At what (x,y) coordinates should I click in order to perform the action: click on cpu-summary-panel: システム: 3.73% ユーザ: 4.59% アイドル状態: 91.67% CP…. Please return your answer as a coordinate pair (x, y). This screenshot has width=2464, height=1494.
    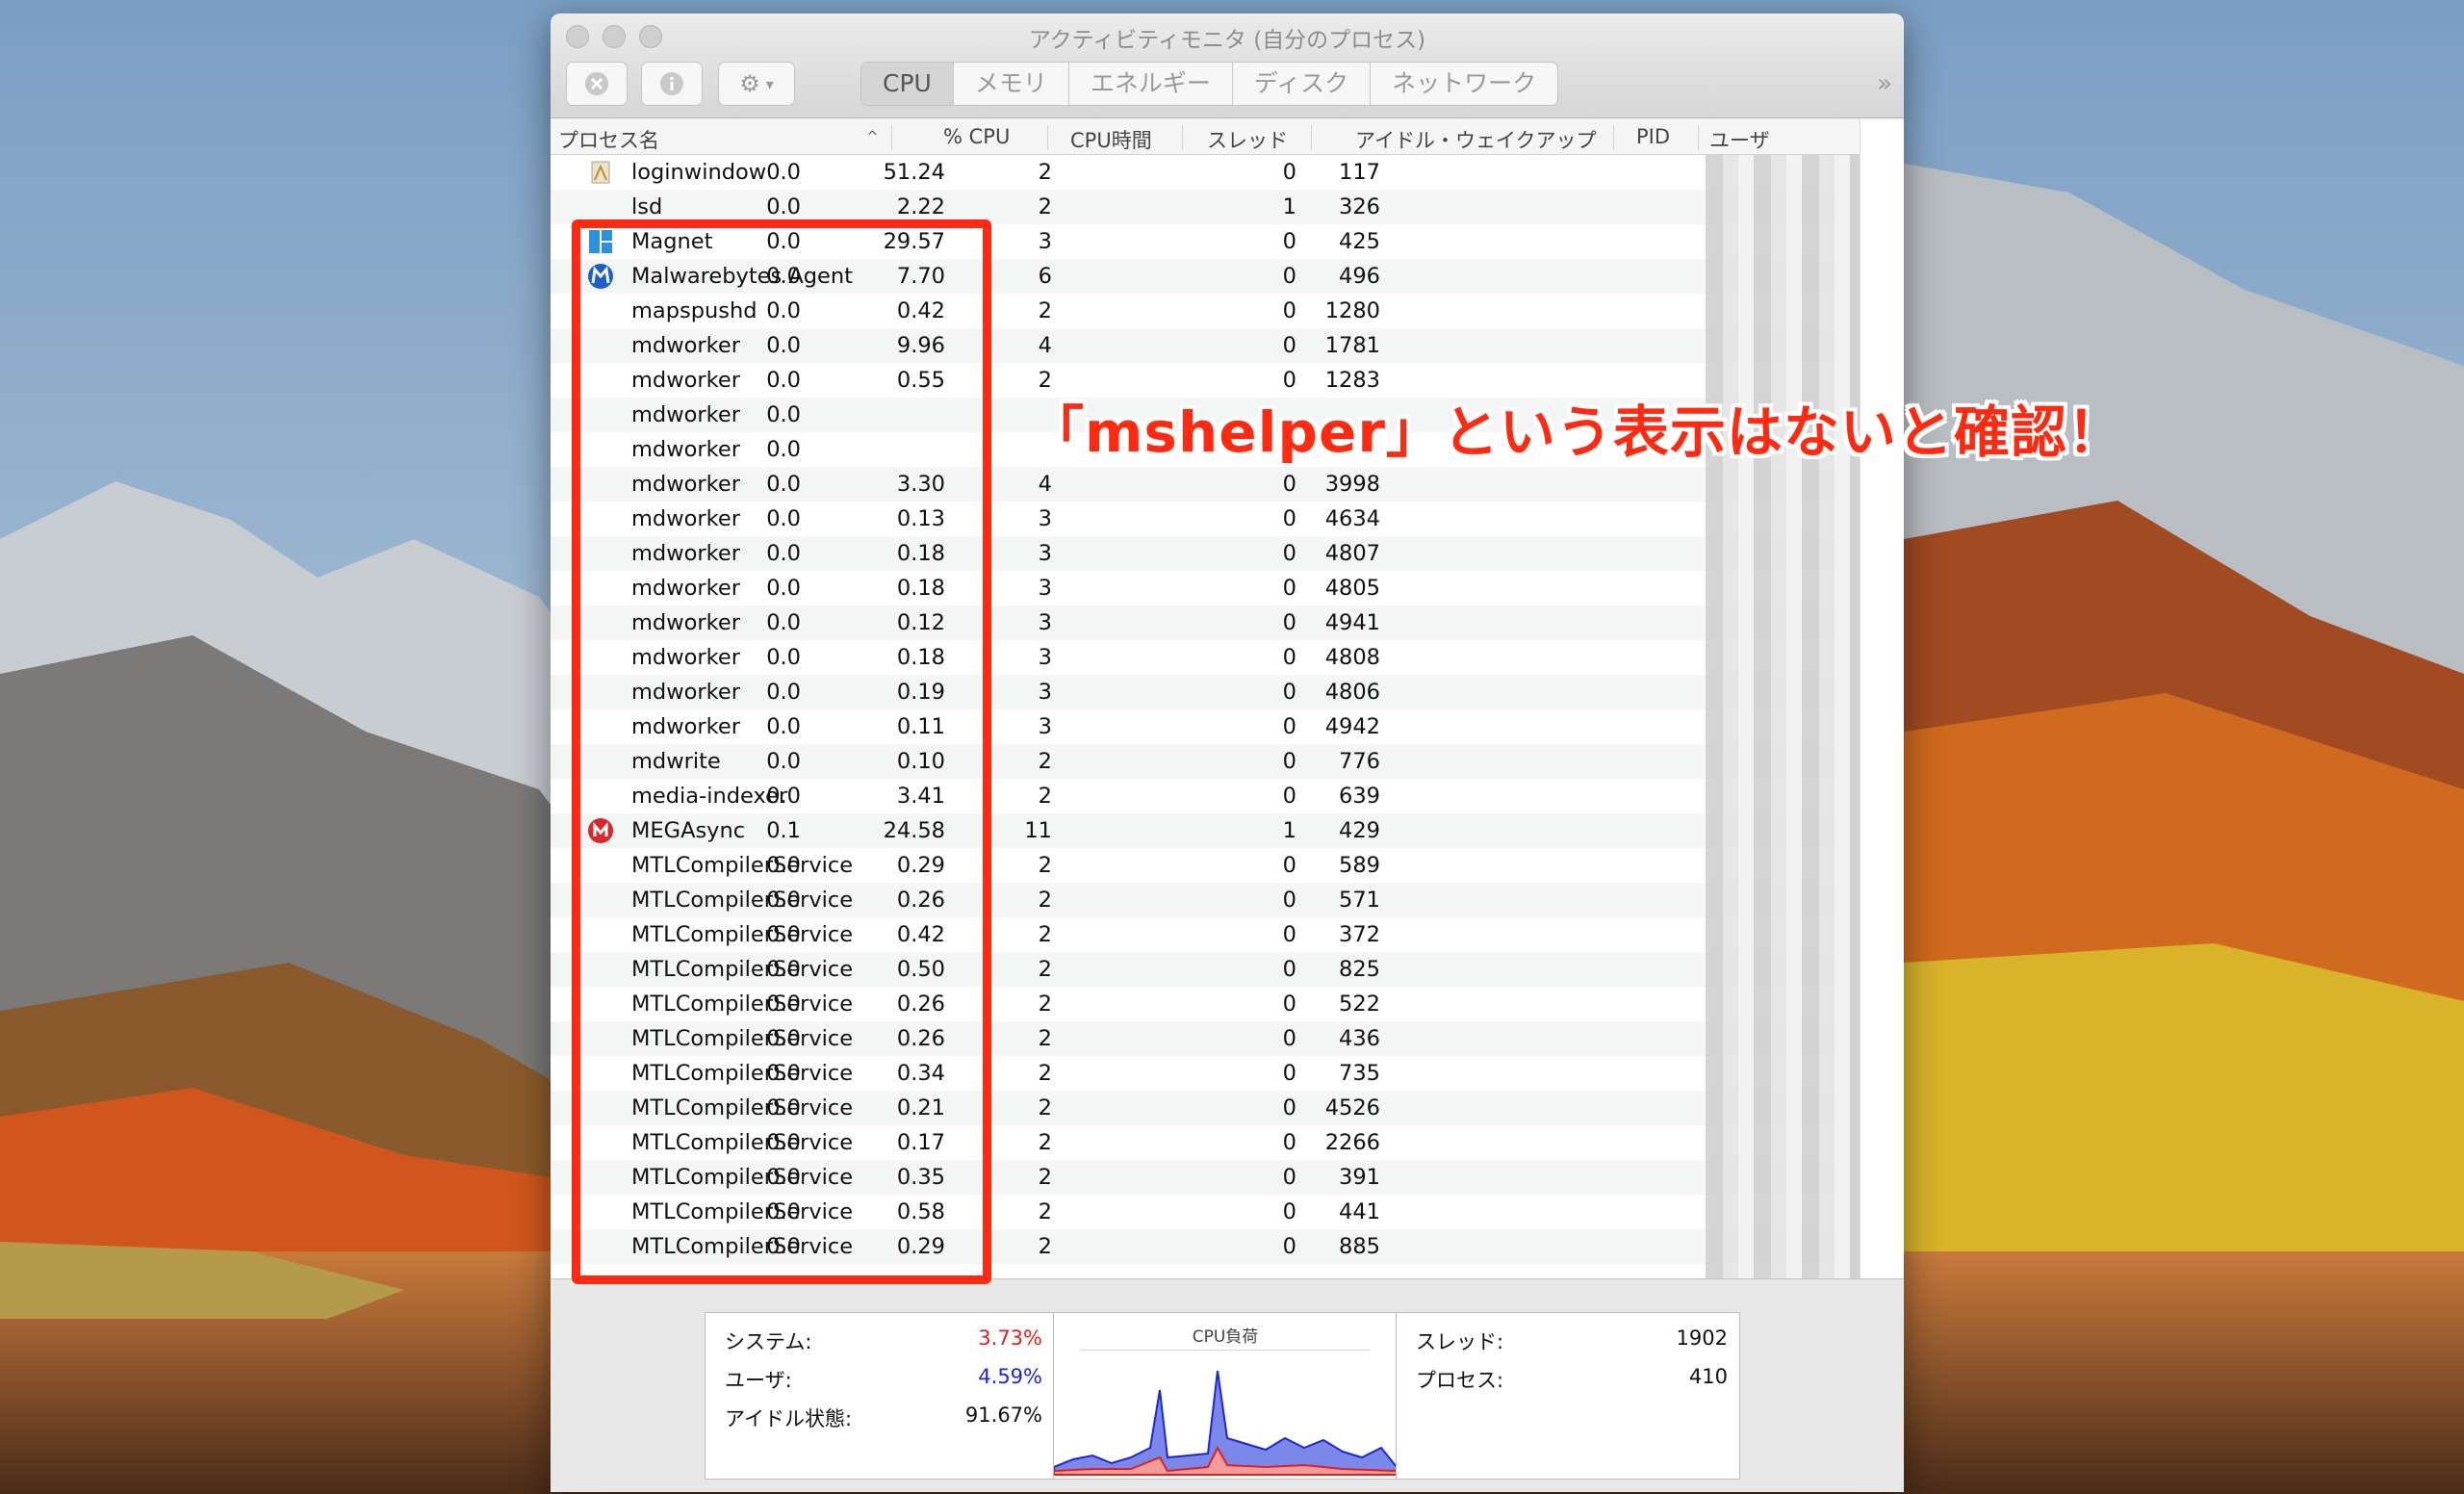
    Looking at the image, I should click on (1227, 1385).